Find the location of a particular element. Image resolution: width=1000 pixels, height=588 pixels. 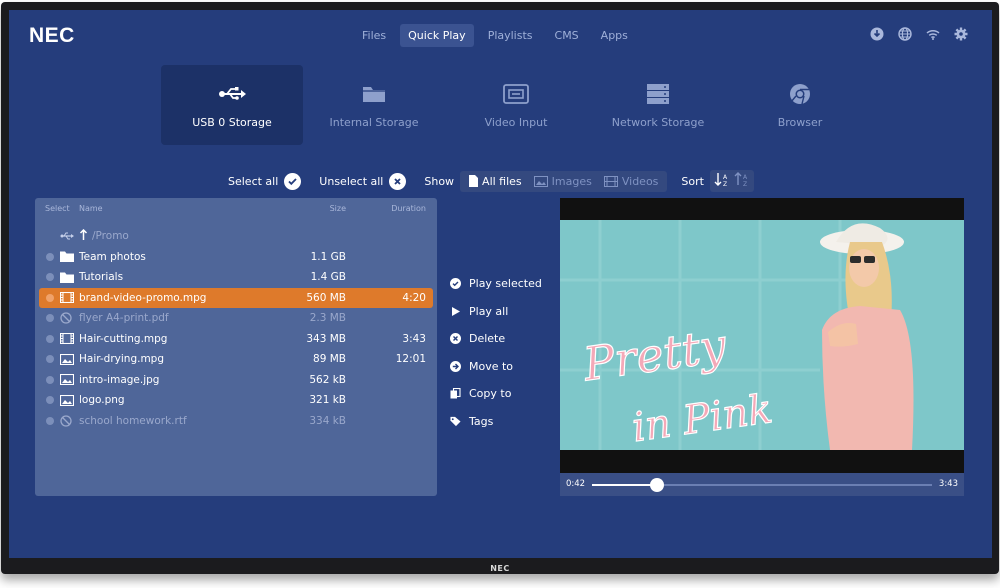

filter-segment: All files Images Videos is located at coordinates (564, 181).